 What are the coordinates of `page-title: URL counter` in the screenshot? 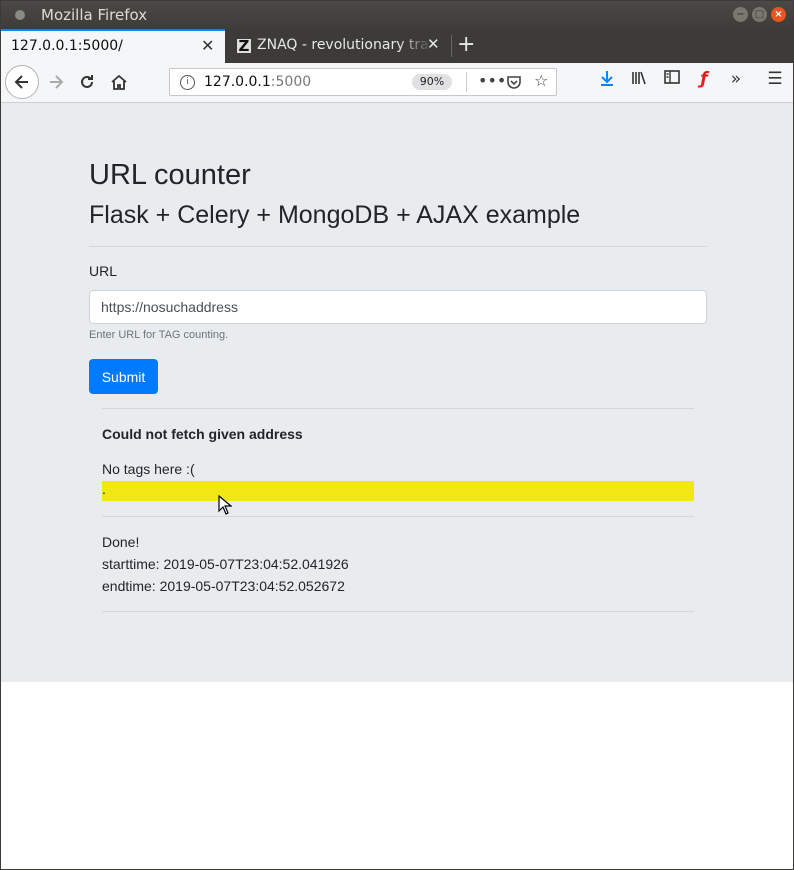 It's located at (170, 175).